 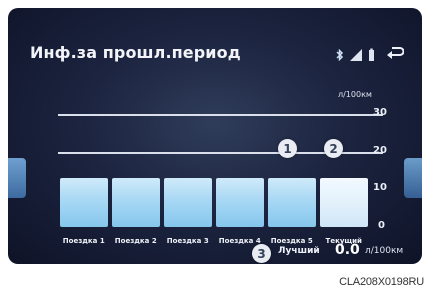 I want to click on callout-3: 3, so click(x=261, y=253).